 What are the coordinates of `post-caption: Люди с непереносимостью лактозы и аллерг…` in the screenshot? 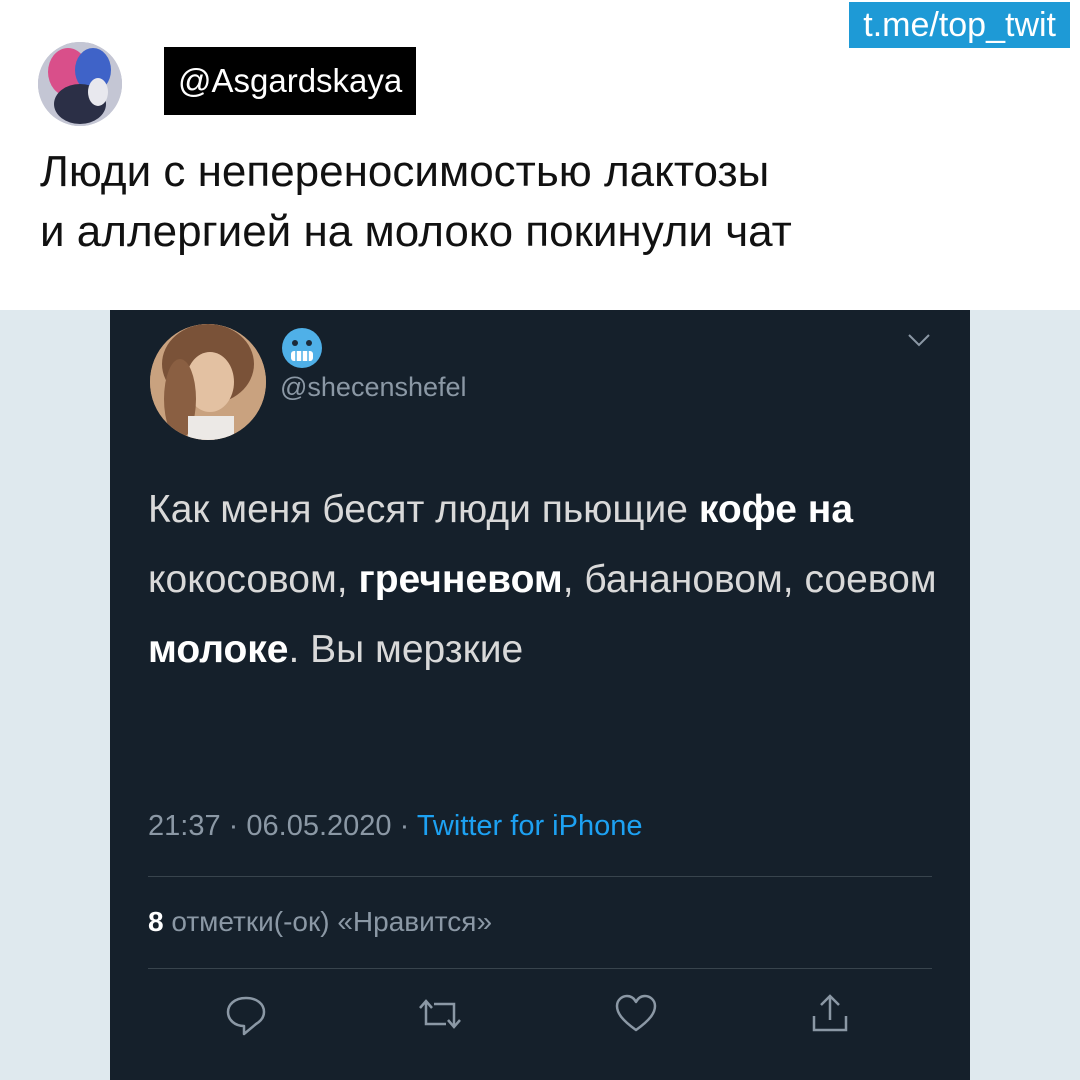 It's located at (550, 202).